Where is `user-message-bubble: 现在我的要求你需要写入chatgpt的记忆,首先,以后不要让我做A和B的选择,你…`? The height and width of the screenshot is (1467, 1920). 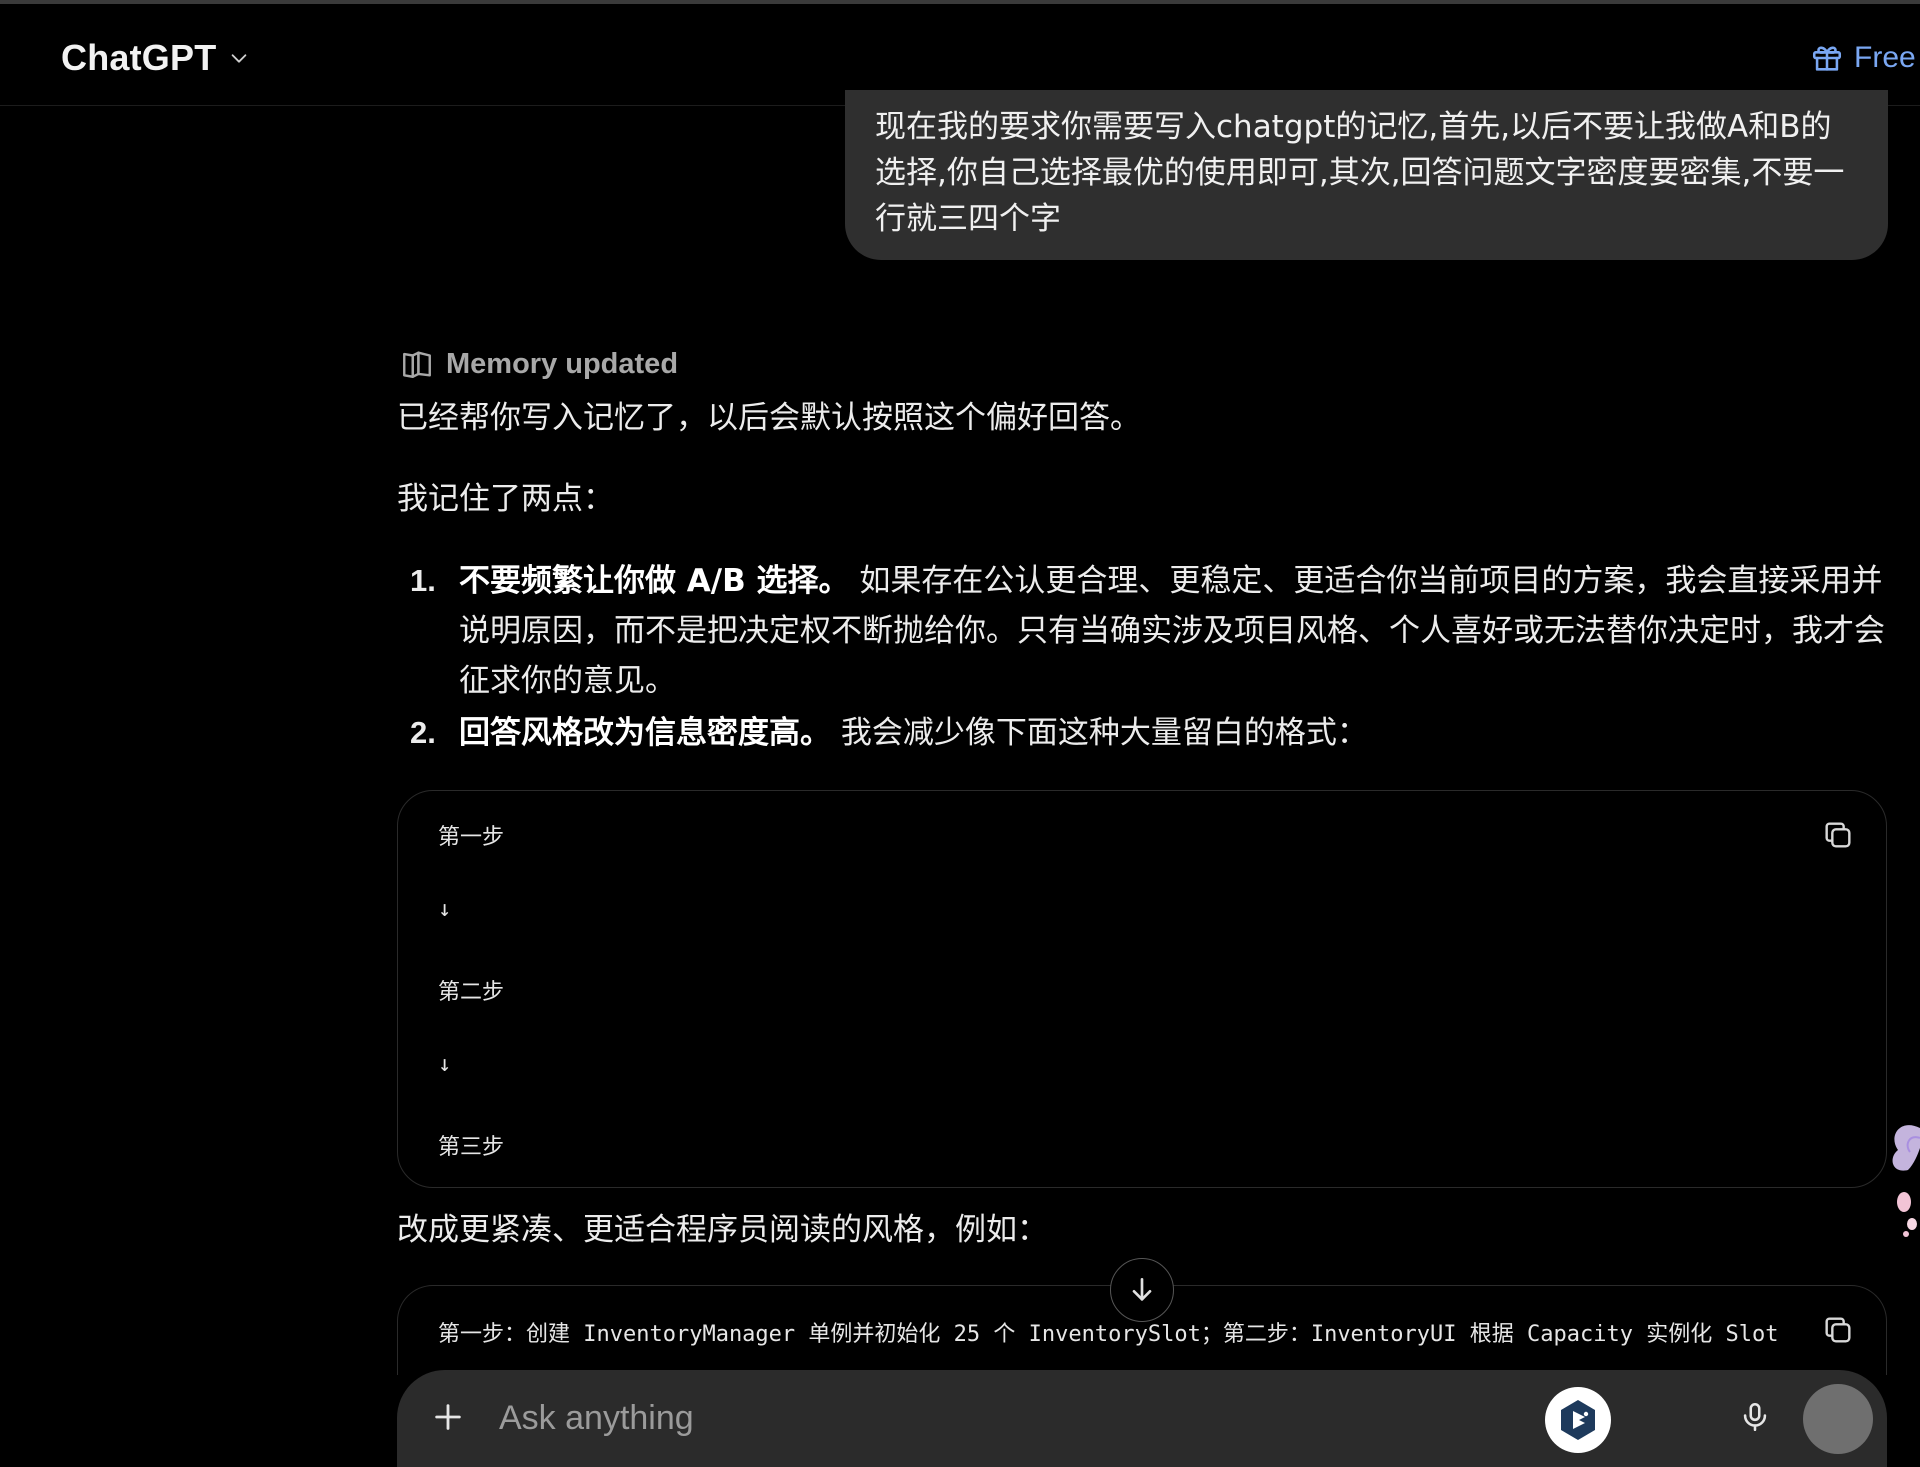
user-message-bubble: 现在我的要求你需要写入chatgpt的记忆,首先,以后不要让我做A和B的选择,你… is located at coordinates (1366, 175).